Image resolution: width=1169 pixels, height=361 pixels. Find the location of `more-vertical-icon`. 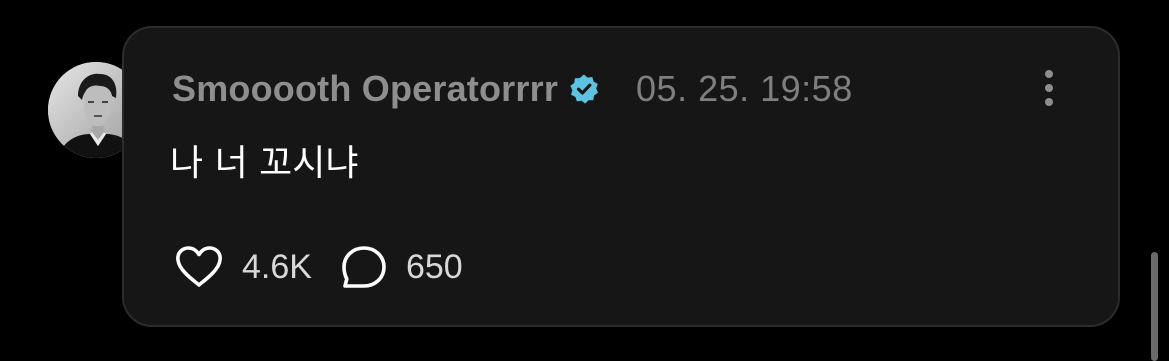

more-vertical-icon is located at coordinates (1049, 74).